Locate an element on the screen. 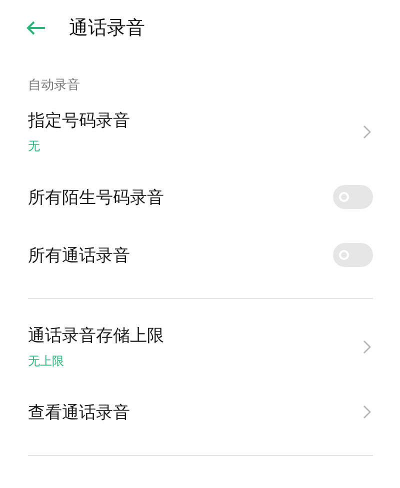 This screenshot has height=488, width=400. setting-label: 查看通话录音 is located at coordinates (79, 412).